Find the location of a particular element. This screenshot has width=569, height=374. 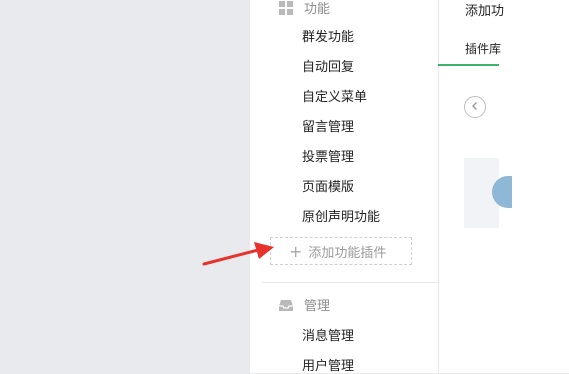

annotation-arrow-icon is located at coordinates (238, 254).